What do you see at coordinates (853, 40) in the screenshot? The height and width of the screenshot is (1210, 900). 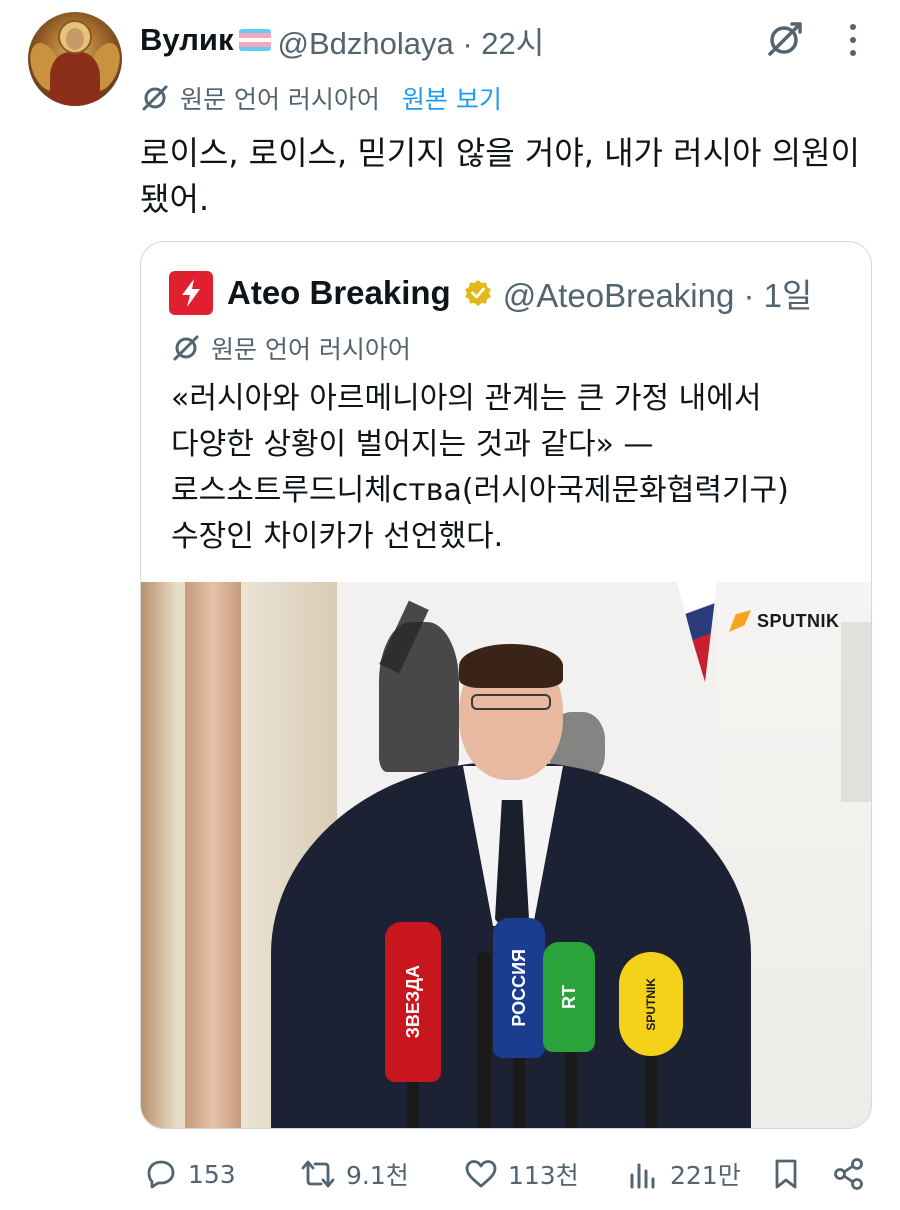 I see `more-icon` at bounding box center [853, 40].